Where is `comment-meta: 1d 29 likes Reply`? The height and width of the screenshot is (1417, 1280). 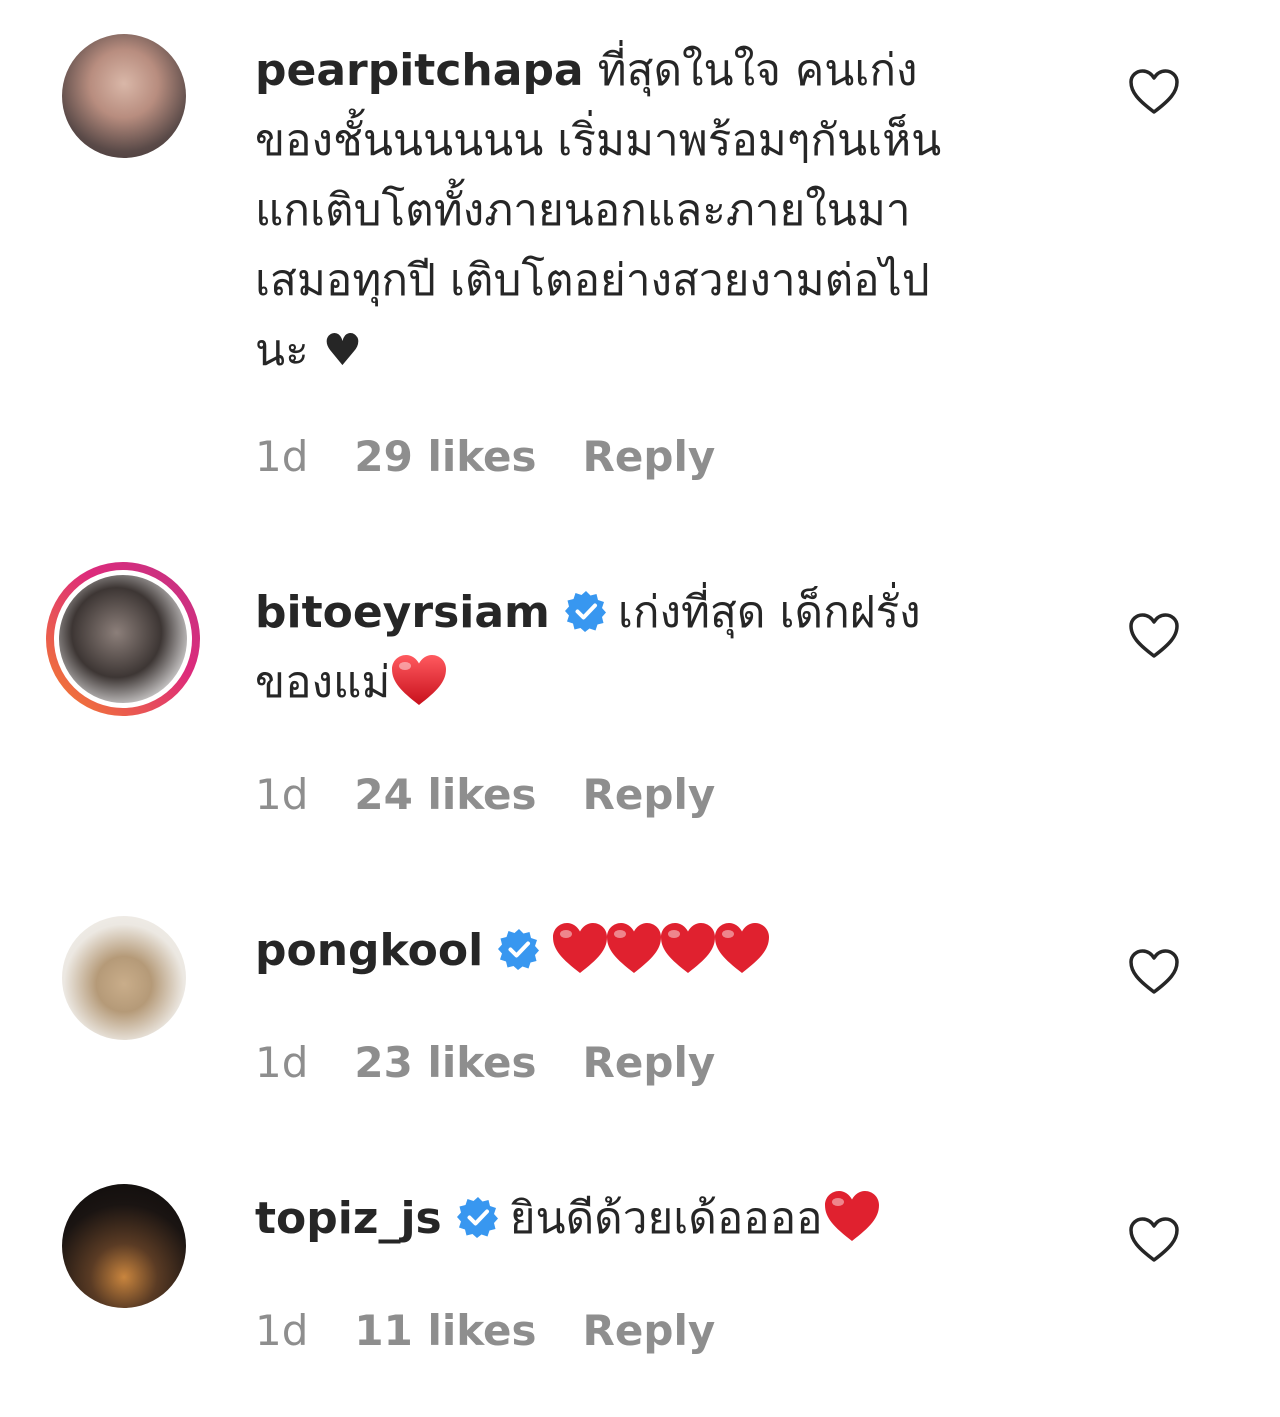
comment-meta: 1d 29 likes Reply is located at coordinates (485, 456).